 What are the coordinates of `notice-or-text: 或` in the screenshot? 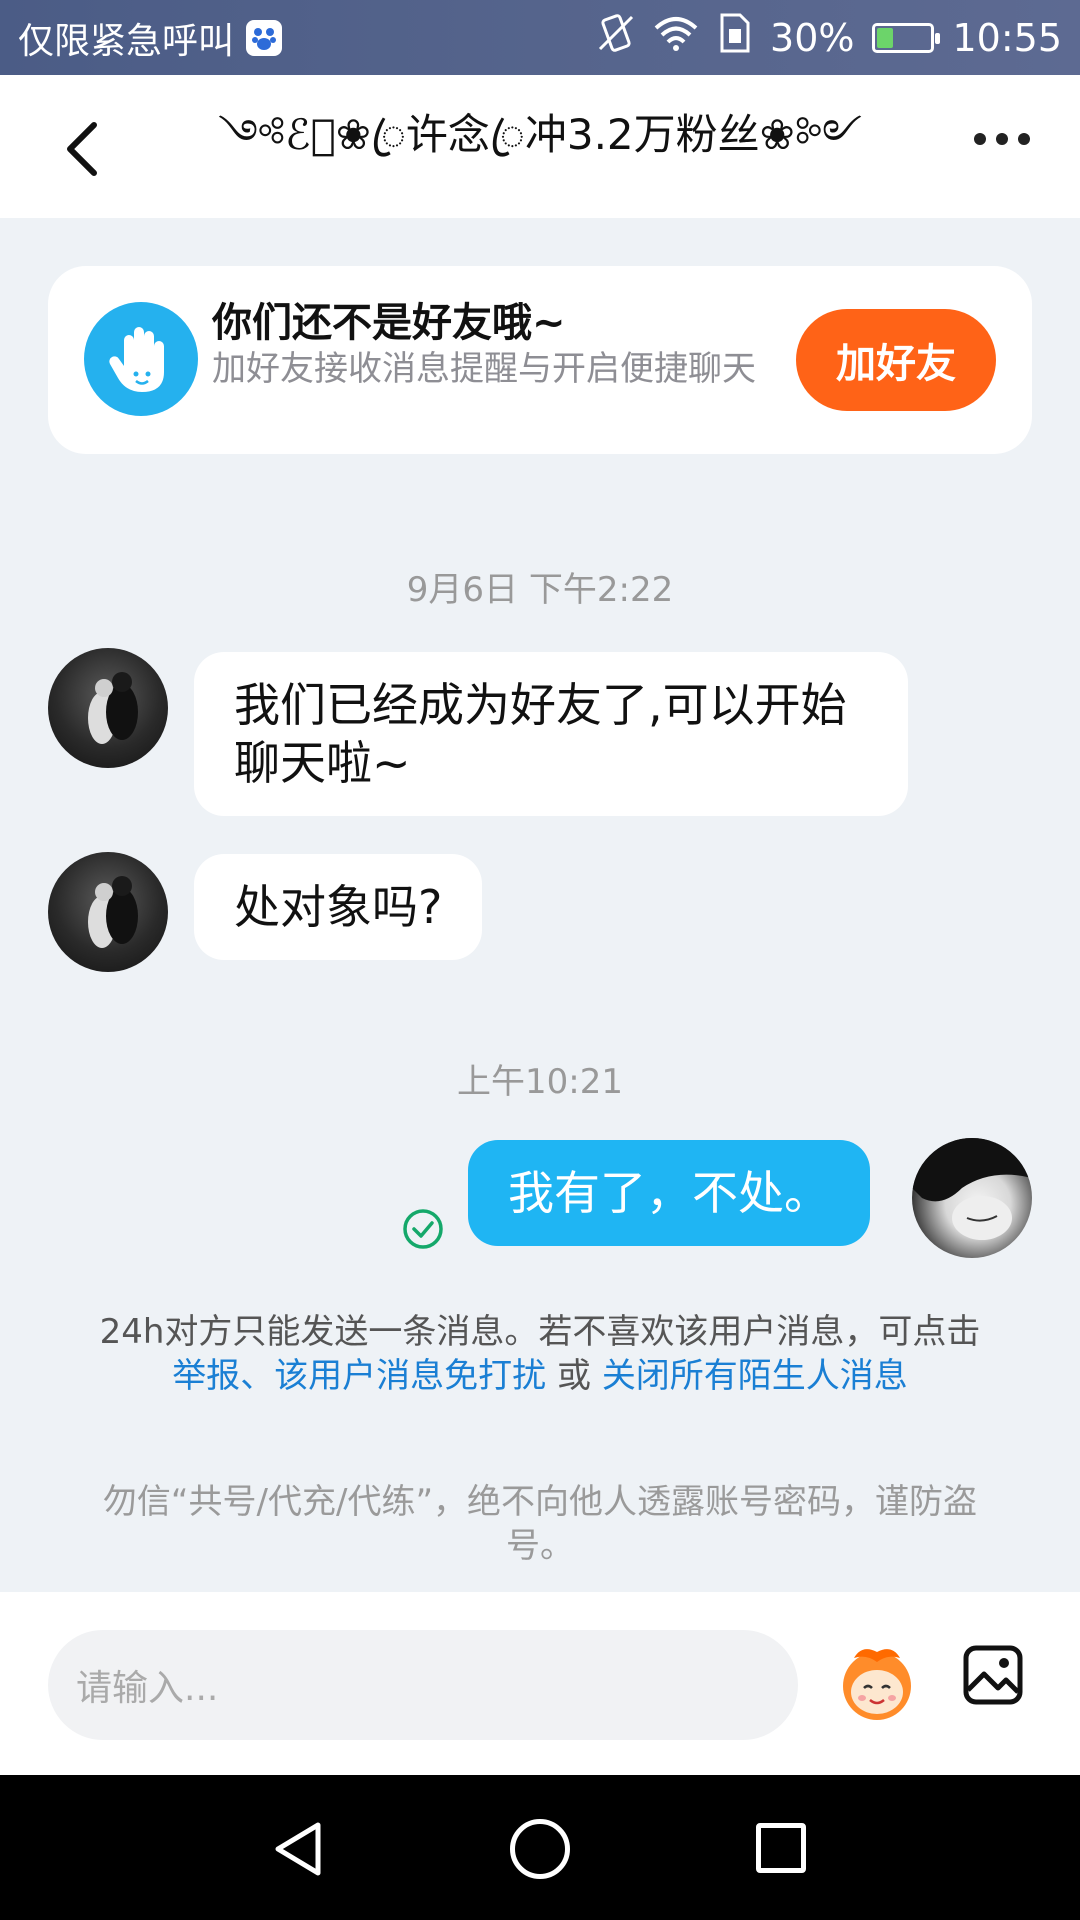 It's located at (574, 1376).